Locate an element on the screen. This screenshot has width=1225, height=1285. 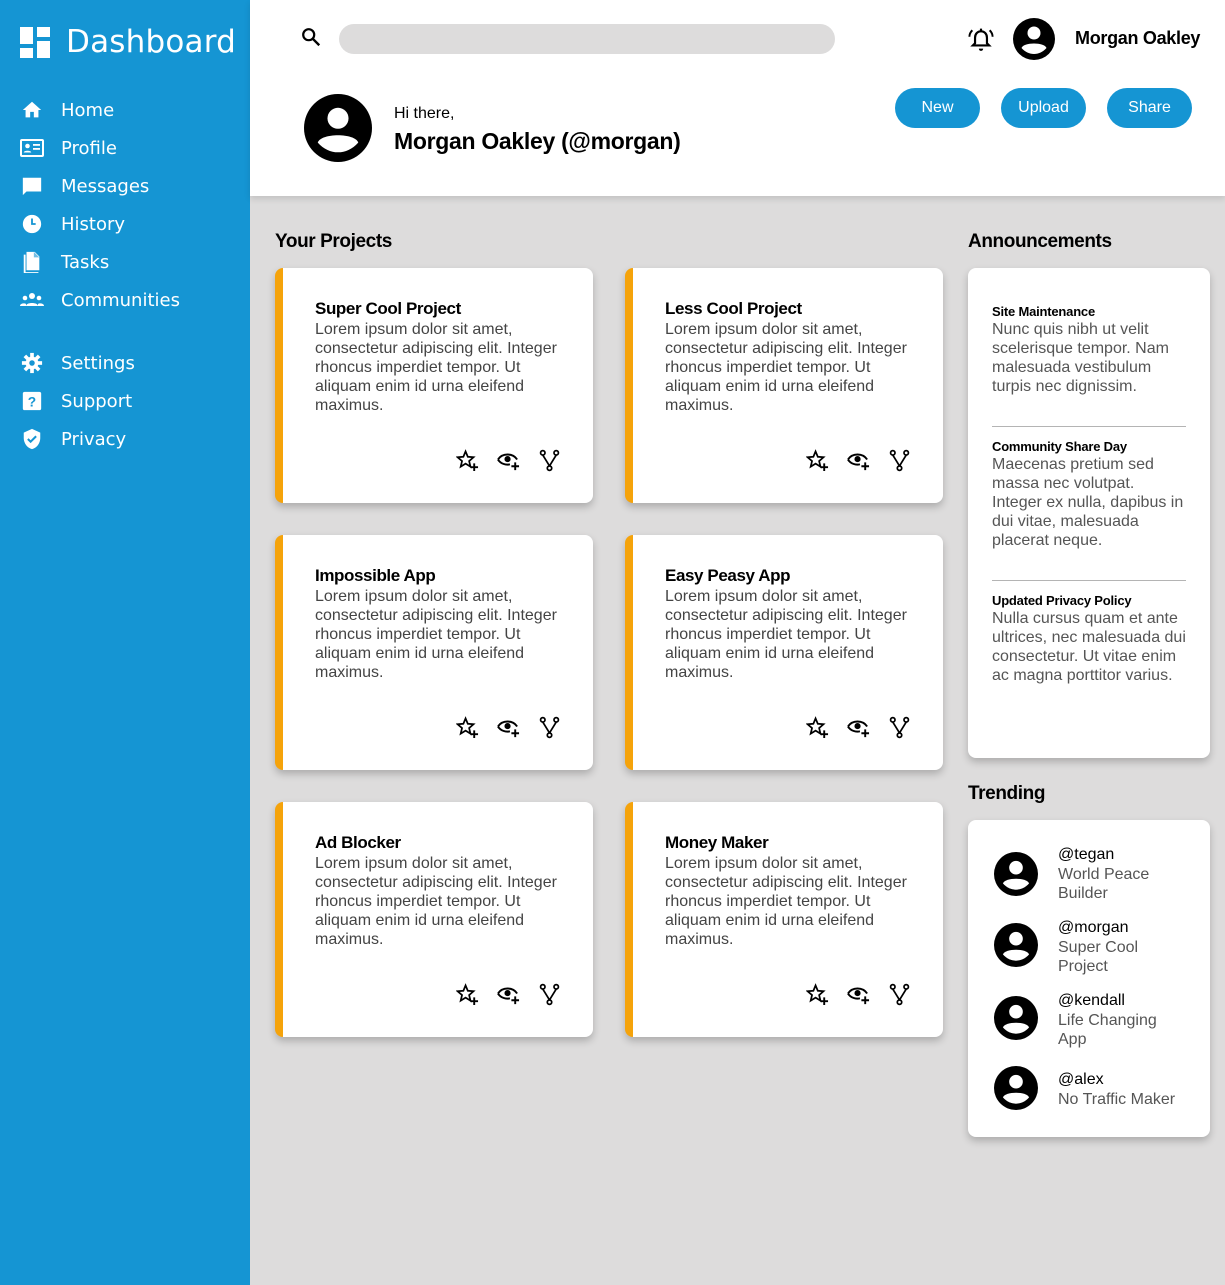
sidebar-item-settings: Settings is located at coordinates (125, 363).